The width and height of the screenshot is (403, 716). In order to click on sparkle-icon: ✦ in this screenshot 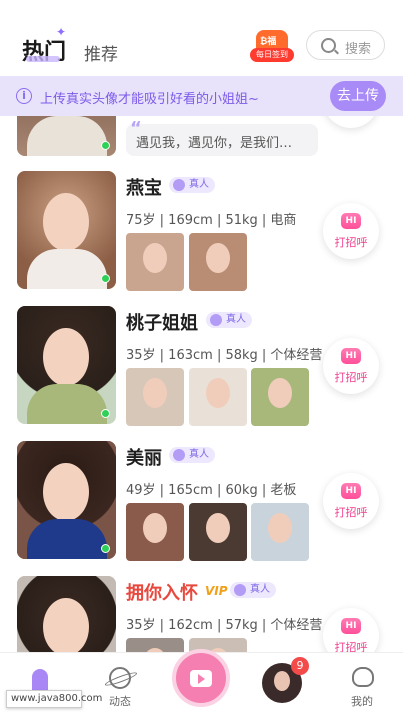, I will do `click(61, 32)`.